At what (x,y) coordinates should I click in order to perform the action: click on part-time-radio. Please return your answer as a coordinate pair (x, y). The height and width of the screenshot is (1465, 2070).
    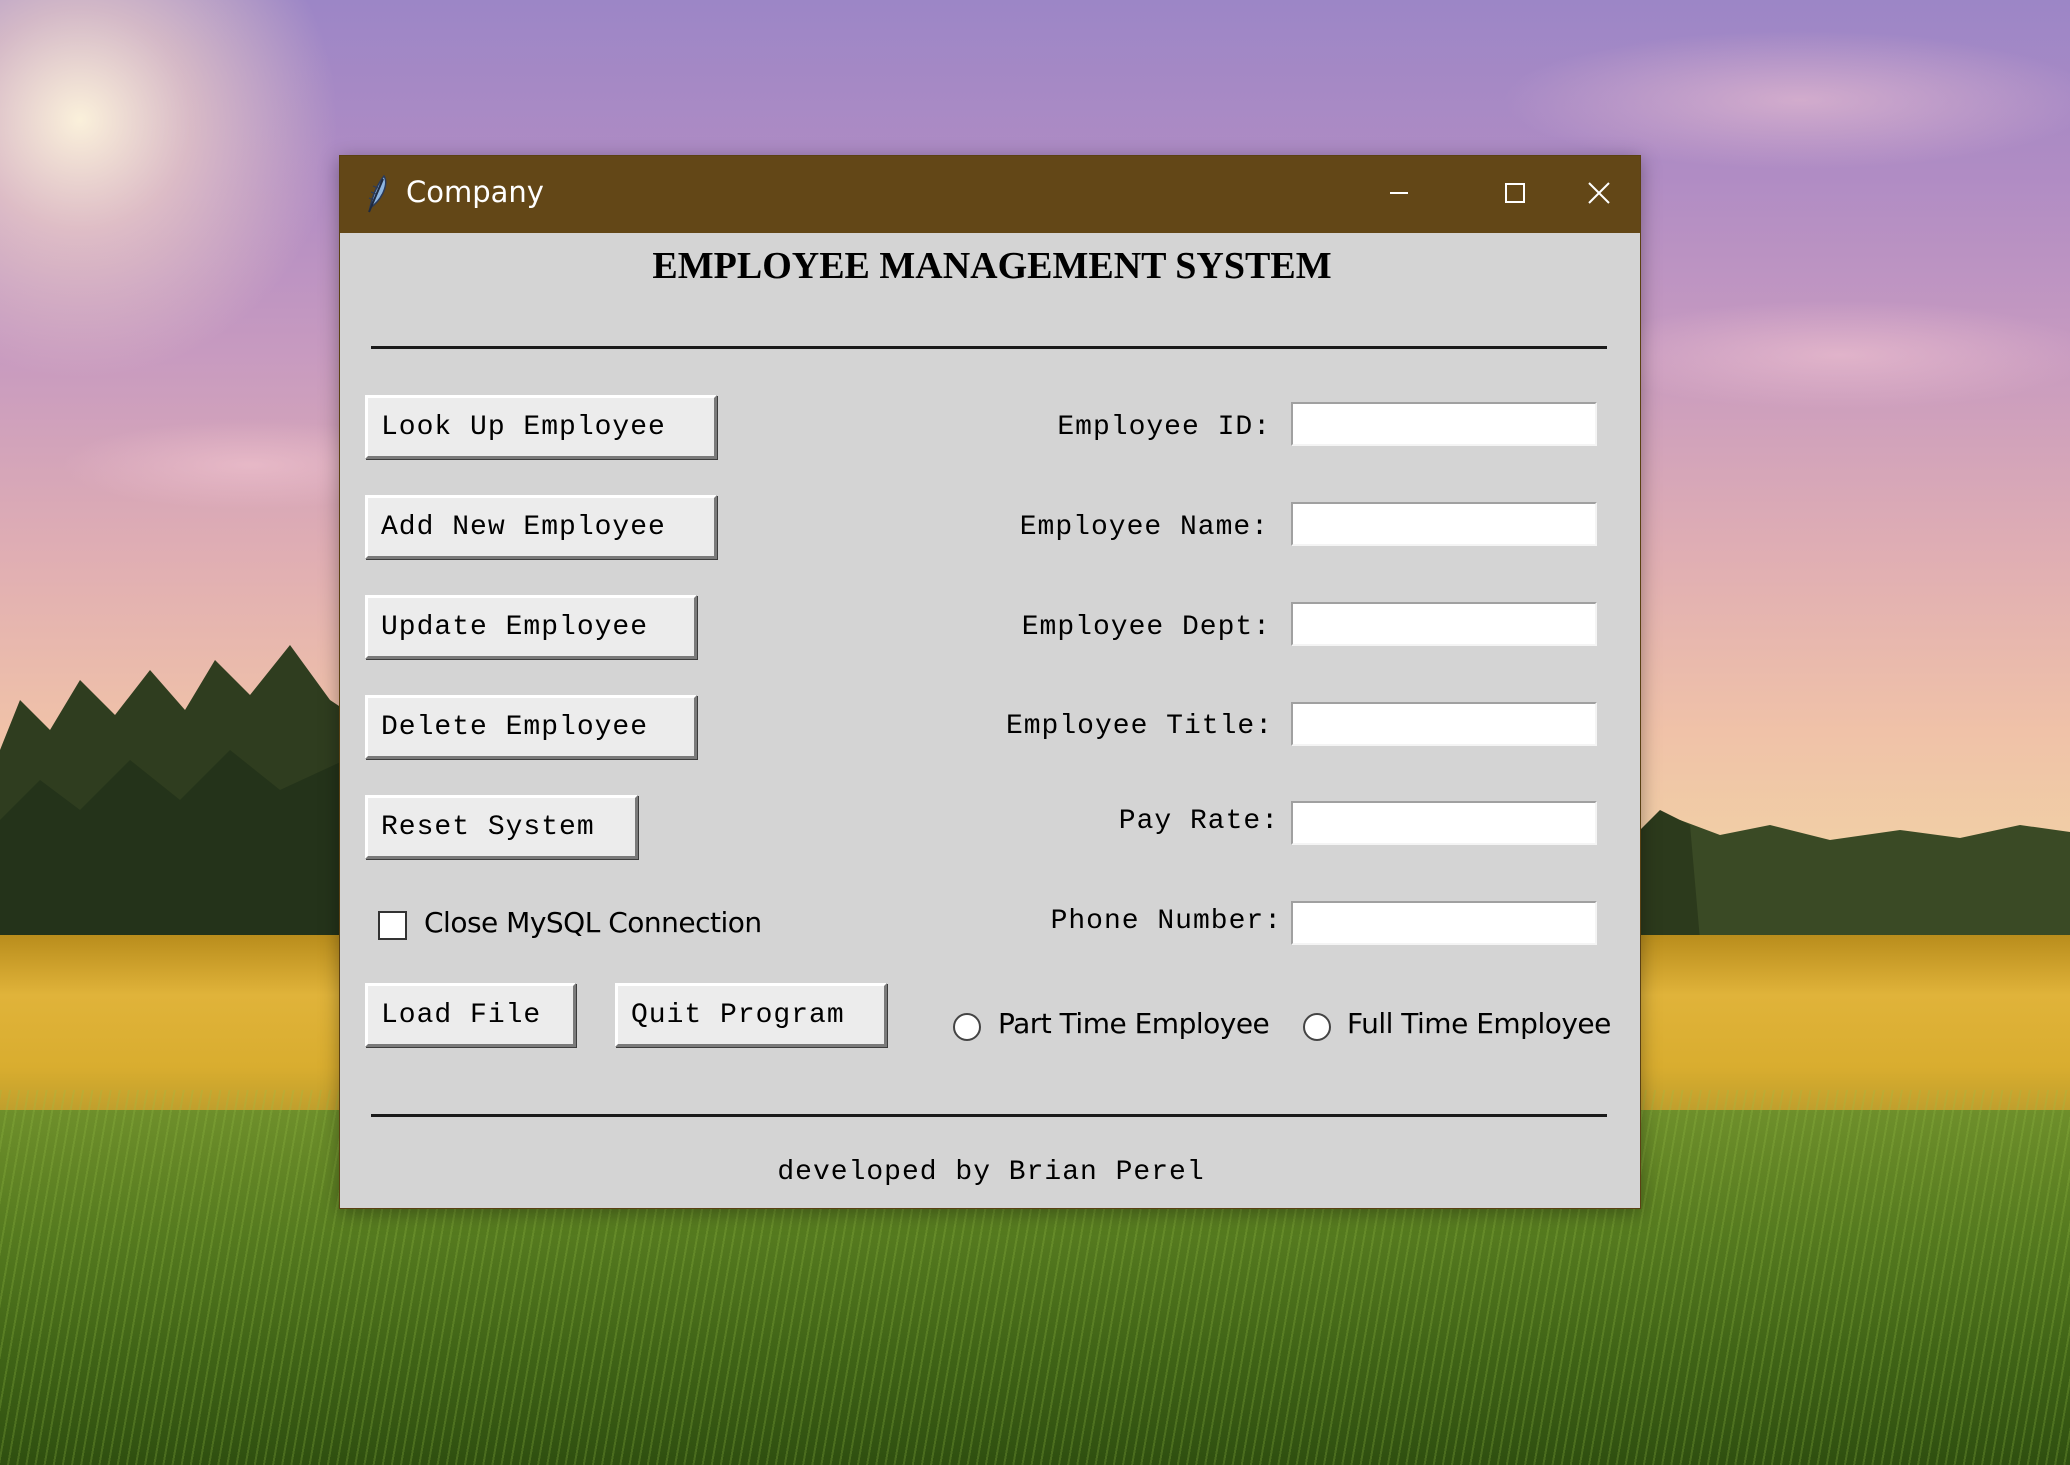
    Looking at the image, I should click on (967, 1027).